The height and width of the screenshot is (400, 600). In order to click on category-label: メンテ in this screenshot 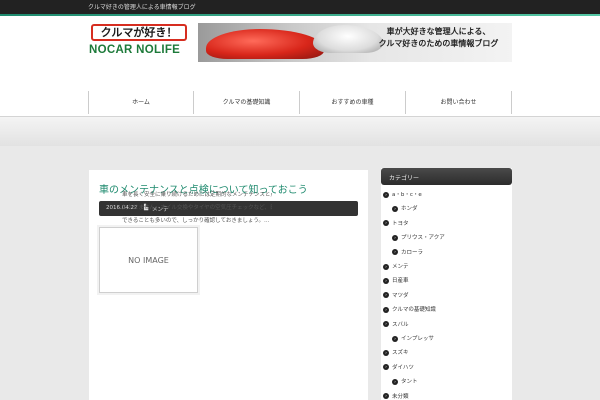, I will do `click(400, 267)`.